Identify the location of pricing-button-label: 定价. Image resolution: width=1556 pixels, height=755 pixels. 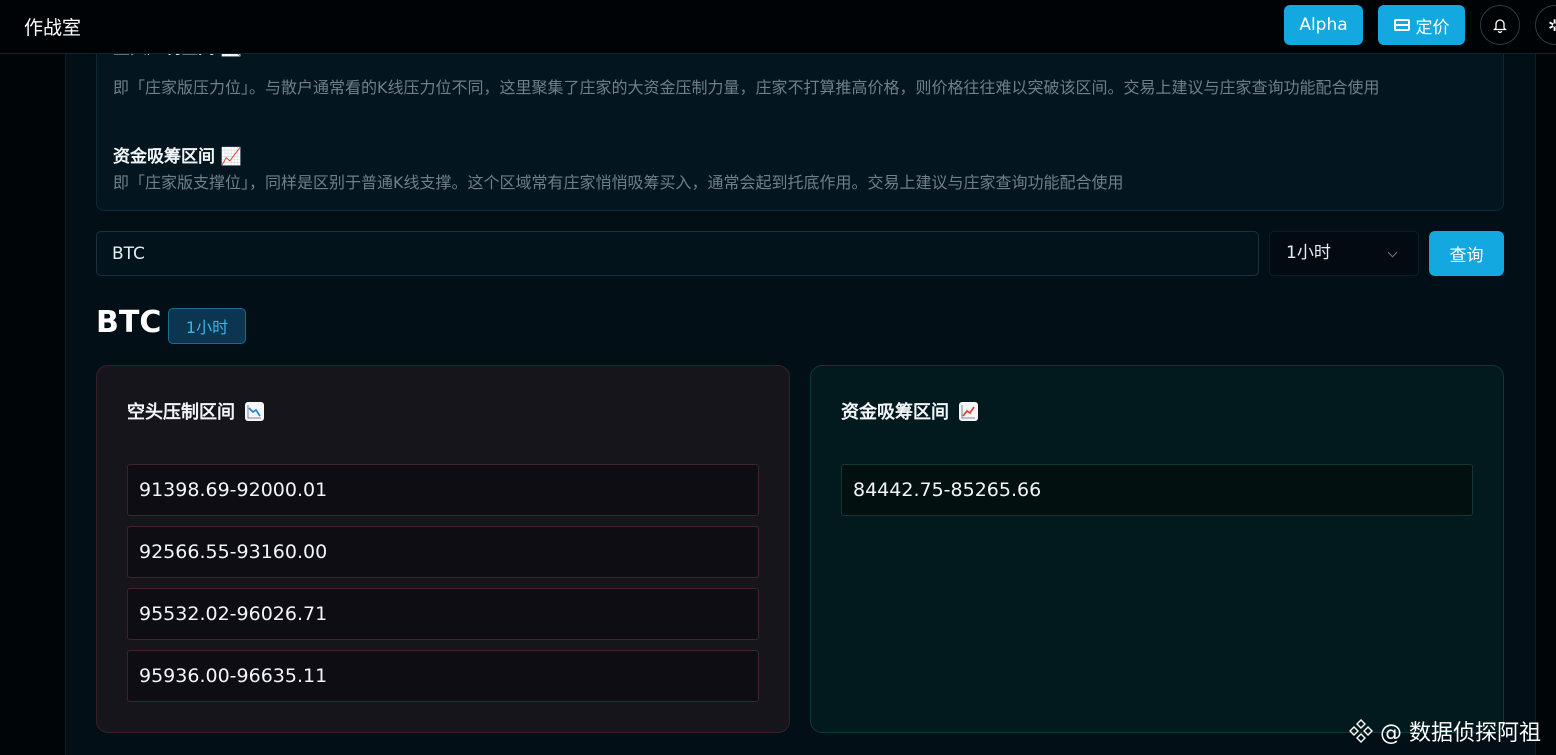
(1432, 27).